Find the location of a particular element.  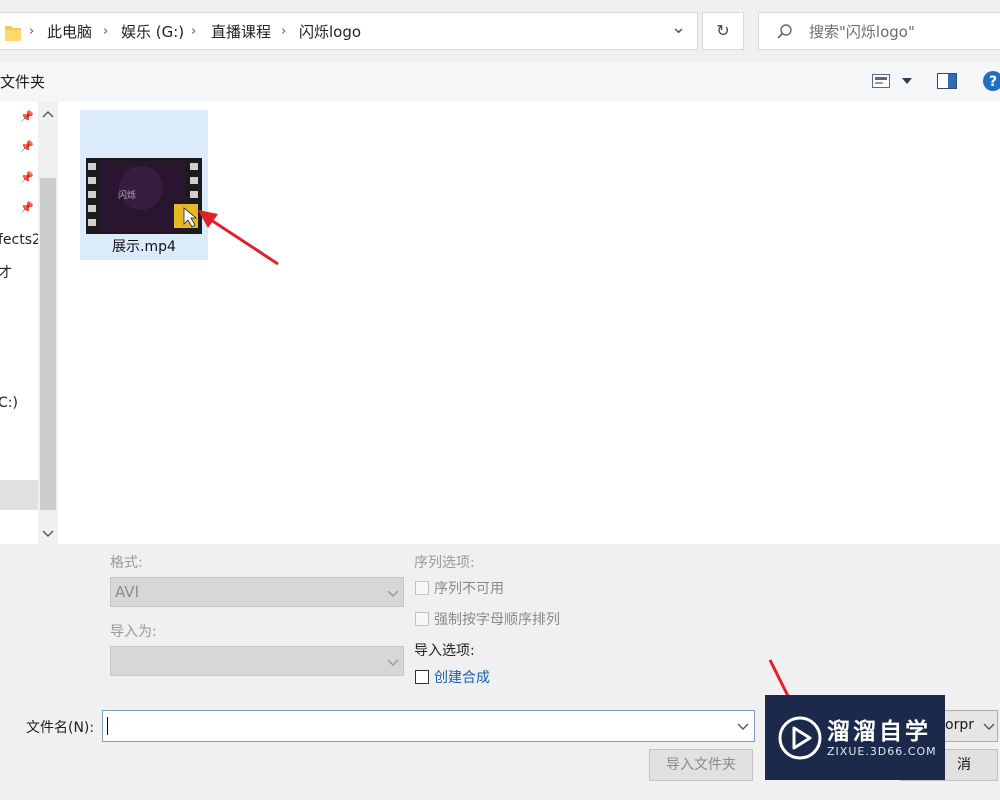

folder-icon is located at coordinates (13, 33).